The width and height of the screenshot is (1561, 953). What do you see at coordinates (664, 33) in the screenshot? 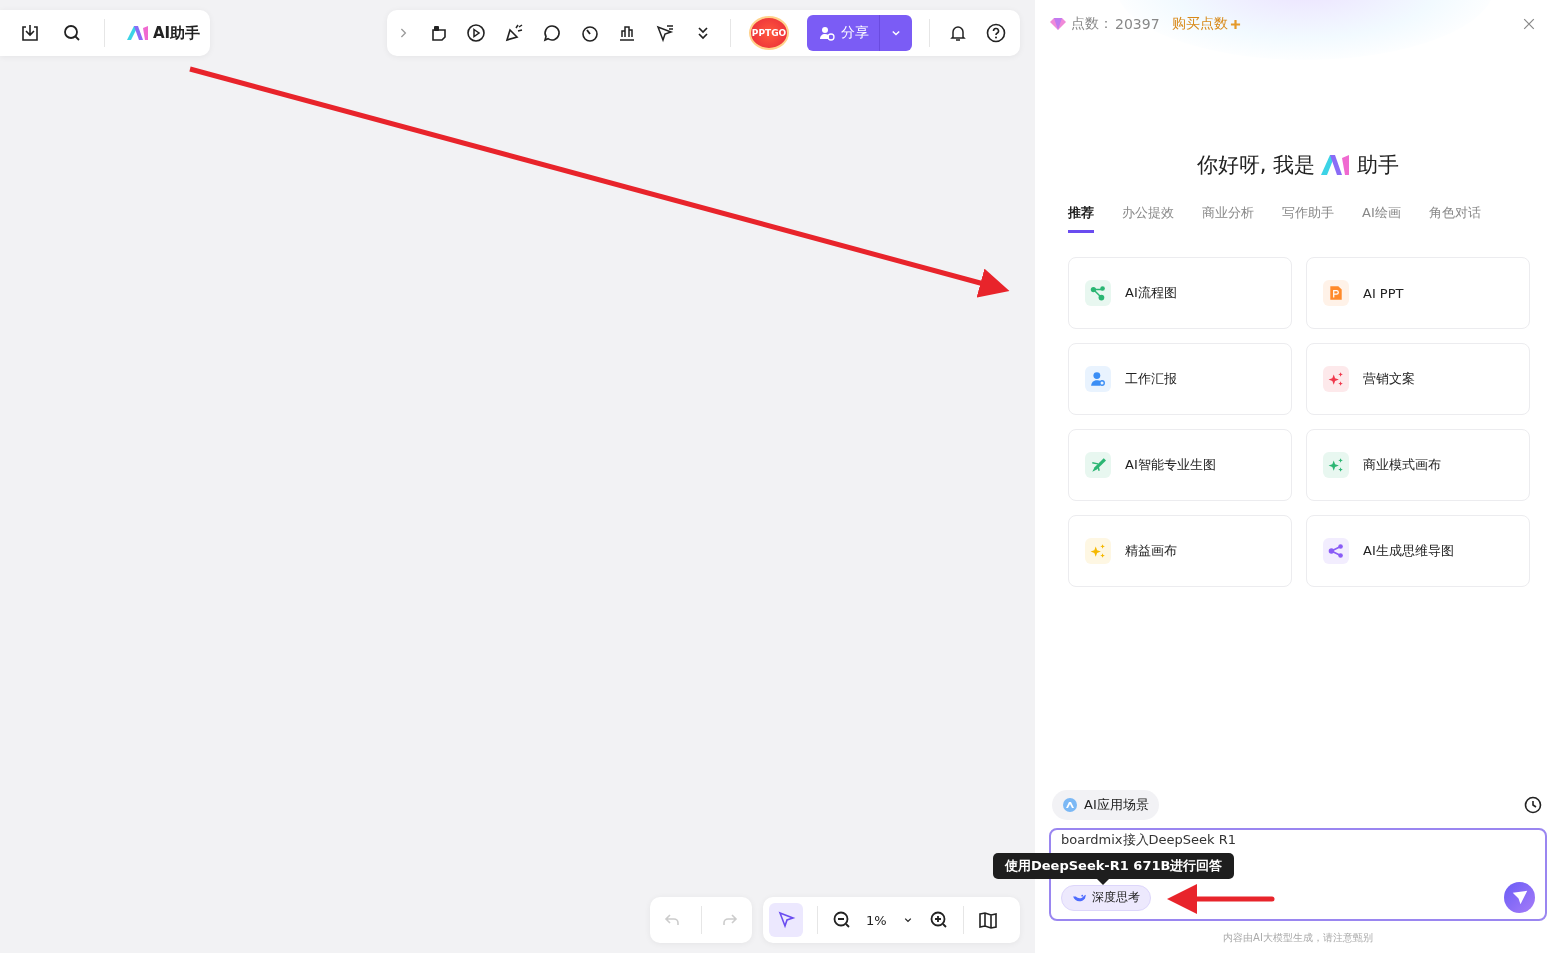
I see `cursor-lines-icon` at bounding box center [664, 33].